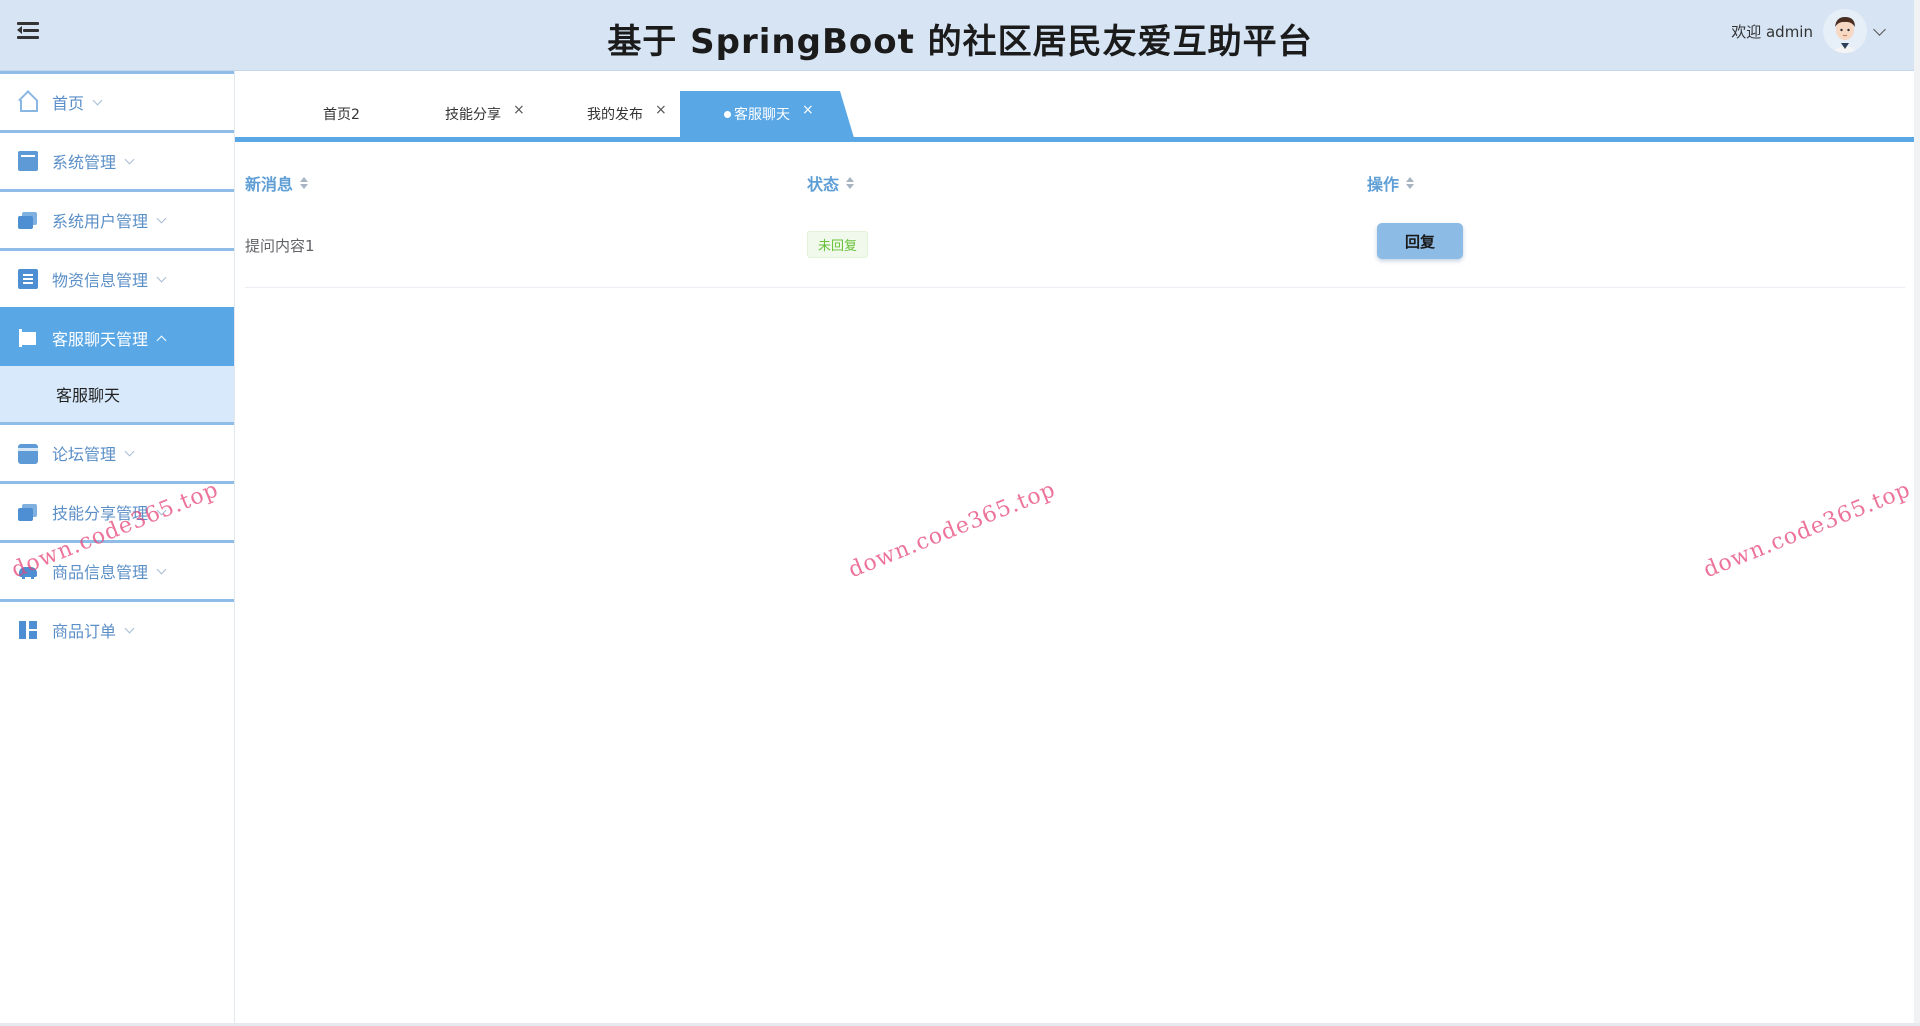  I want to click on sidebar-item-system: 系统管理, so click(117, 159).